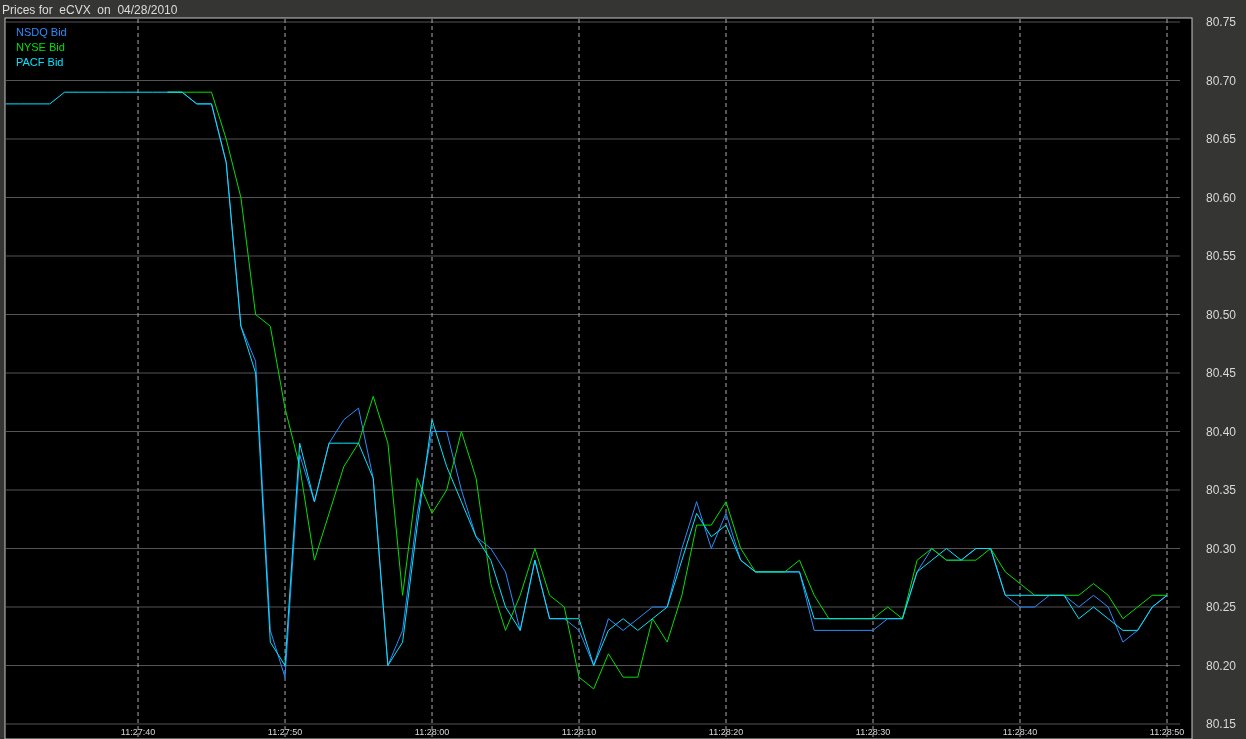 The image size is (1246, 739). What do you see at coordinates (1221, 139) in the screenshot?
I see `y-tick-label: 80.65` at bounding box center [1221, 139].